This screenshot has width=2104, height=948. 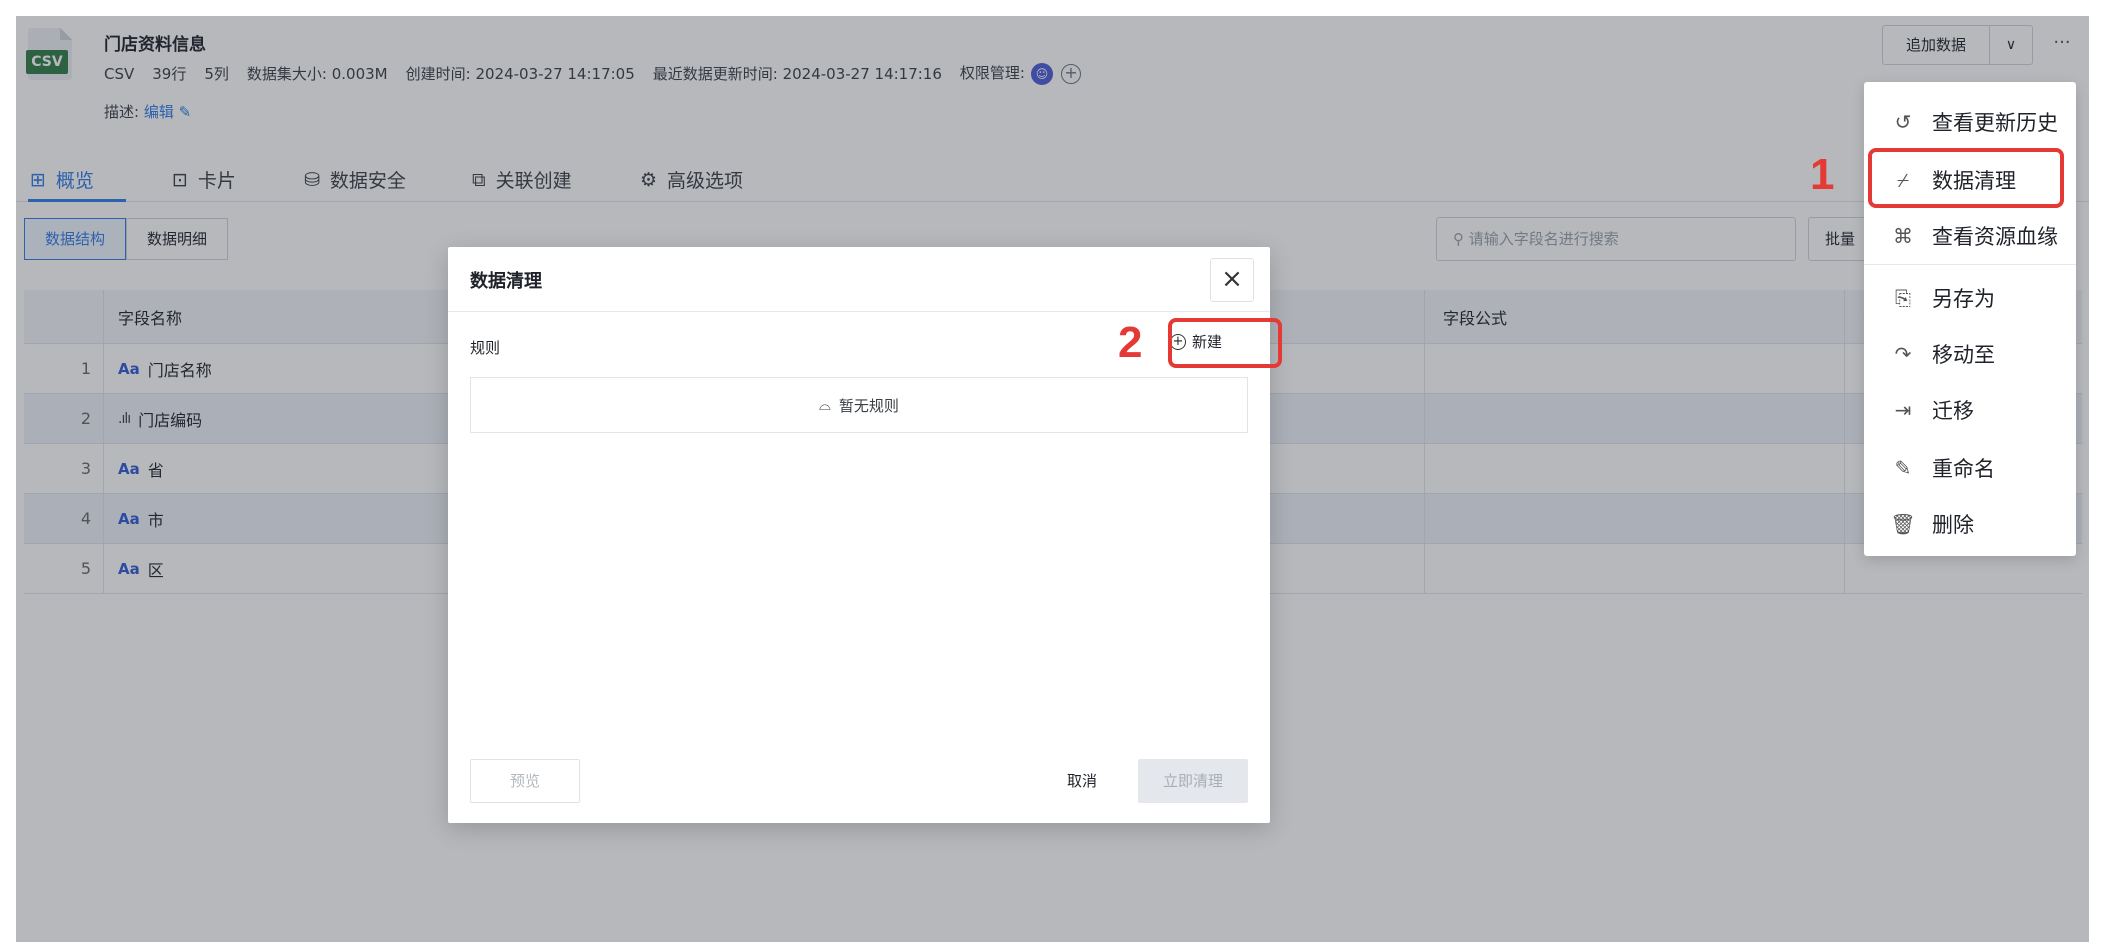 What do you see at coordinates (859, 311) in the screenshot?
I see `dialog-divider` at bounding box center [859, 311].